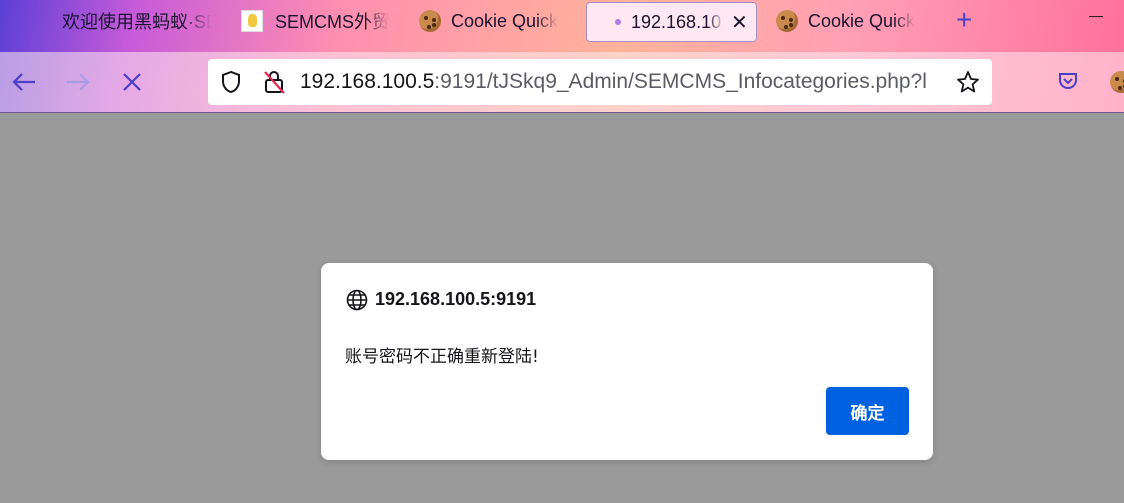  Describe the element at coordinates (252, 21) in the screenshot. I see `image-icon` at that location.